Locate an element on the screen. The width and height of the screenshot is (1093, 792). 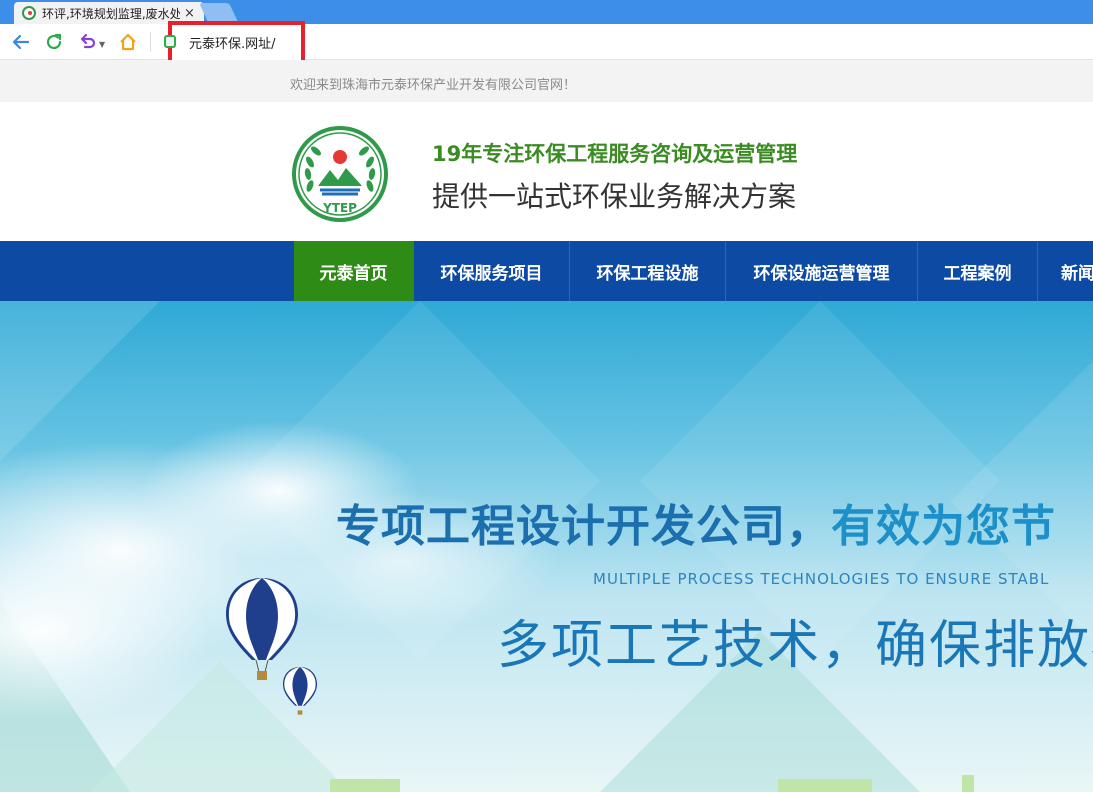
nav-item-operations: 环保设施运营管理 is located at coordinates (822, 271).